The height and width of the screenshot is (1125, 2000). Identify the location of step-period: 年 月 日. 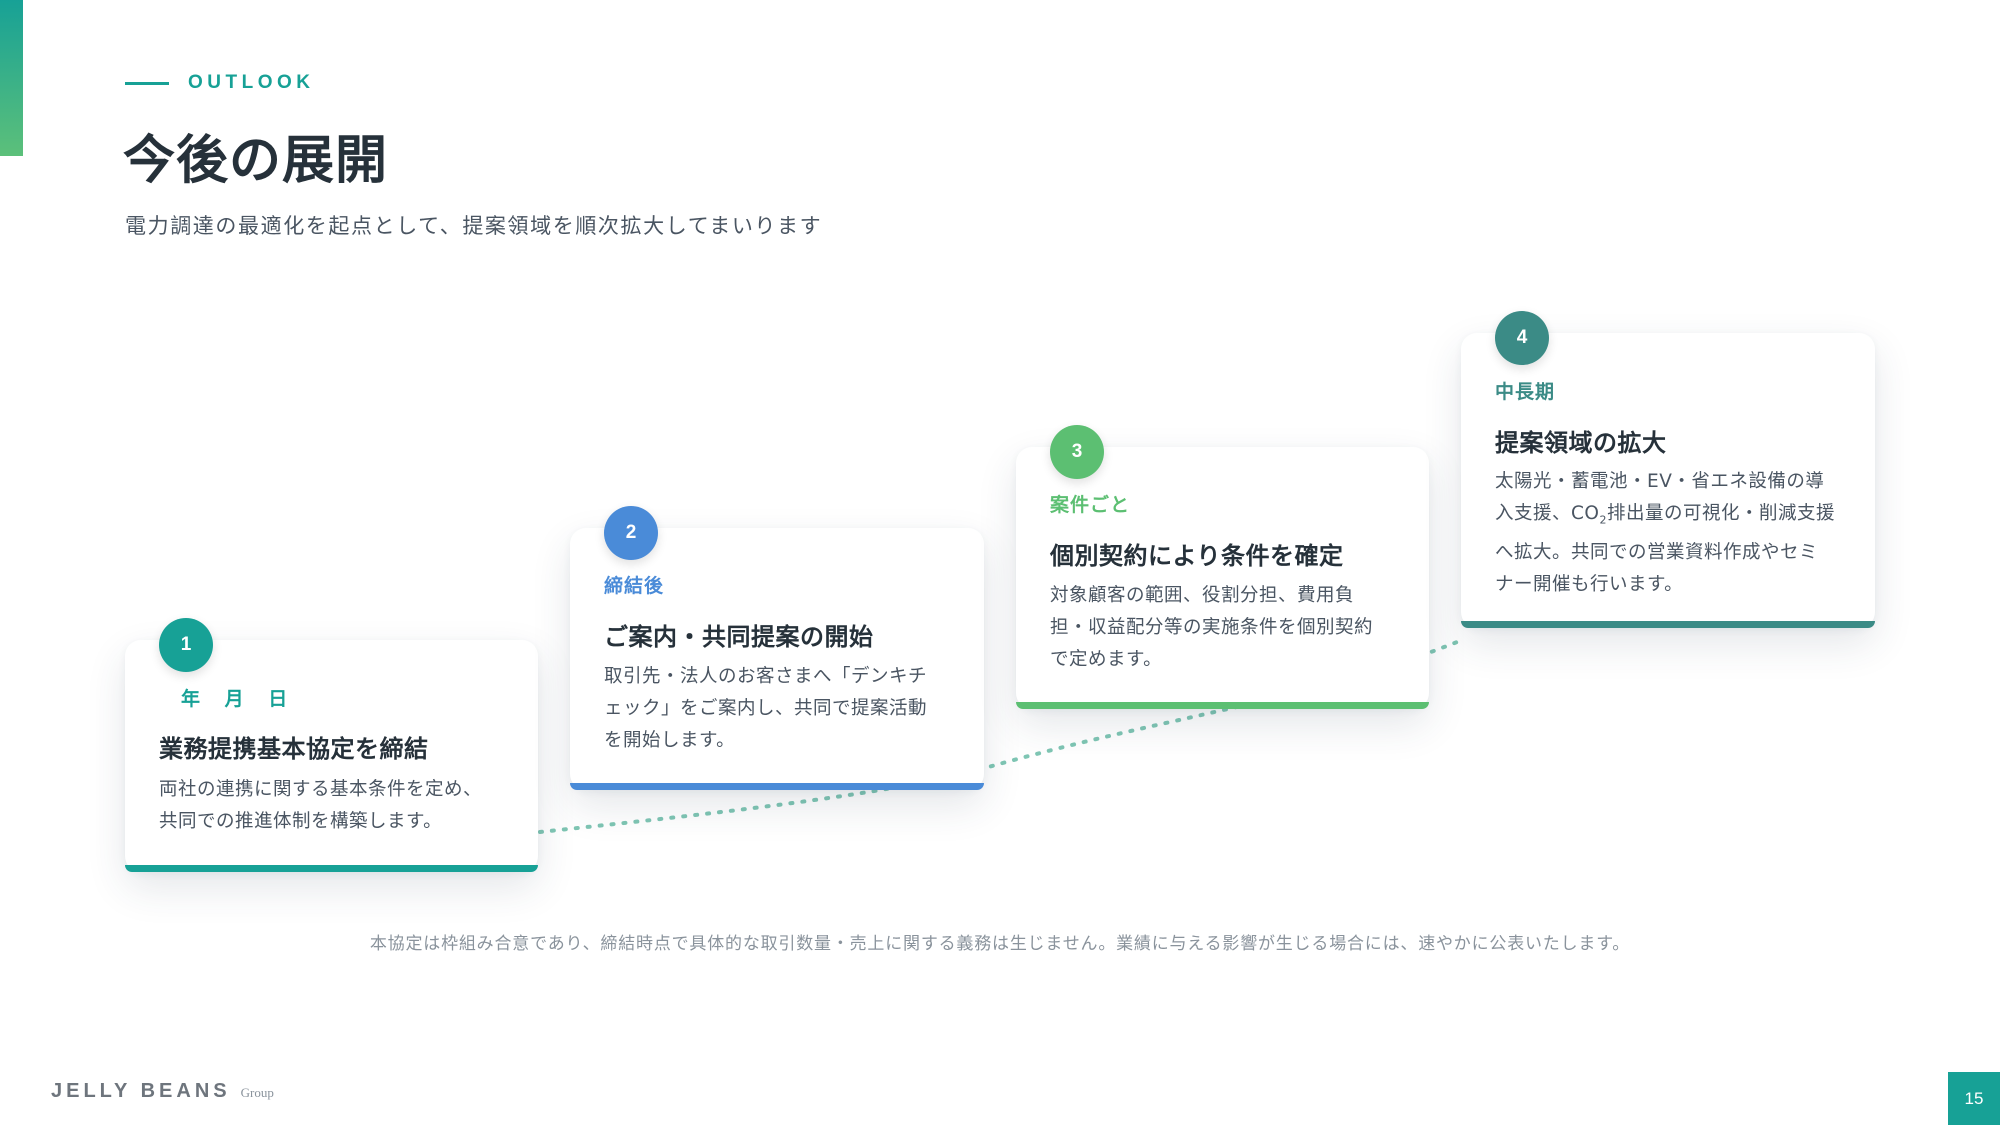
(236, 699).